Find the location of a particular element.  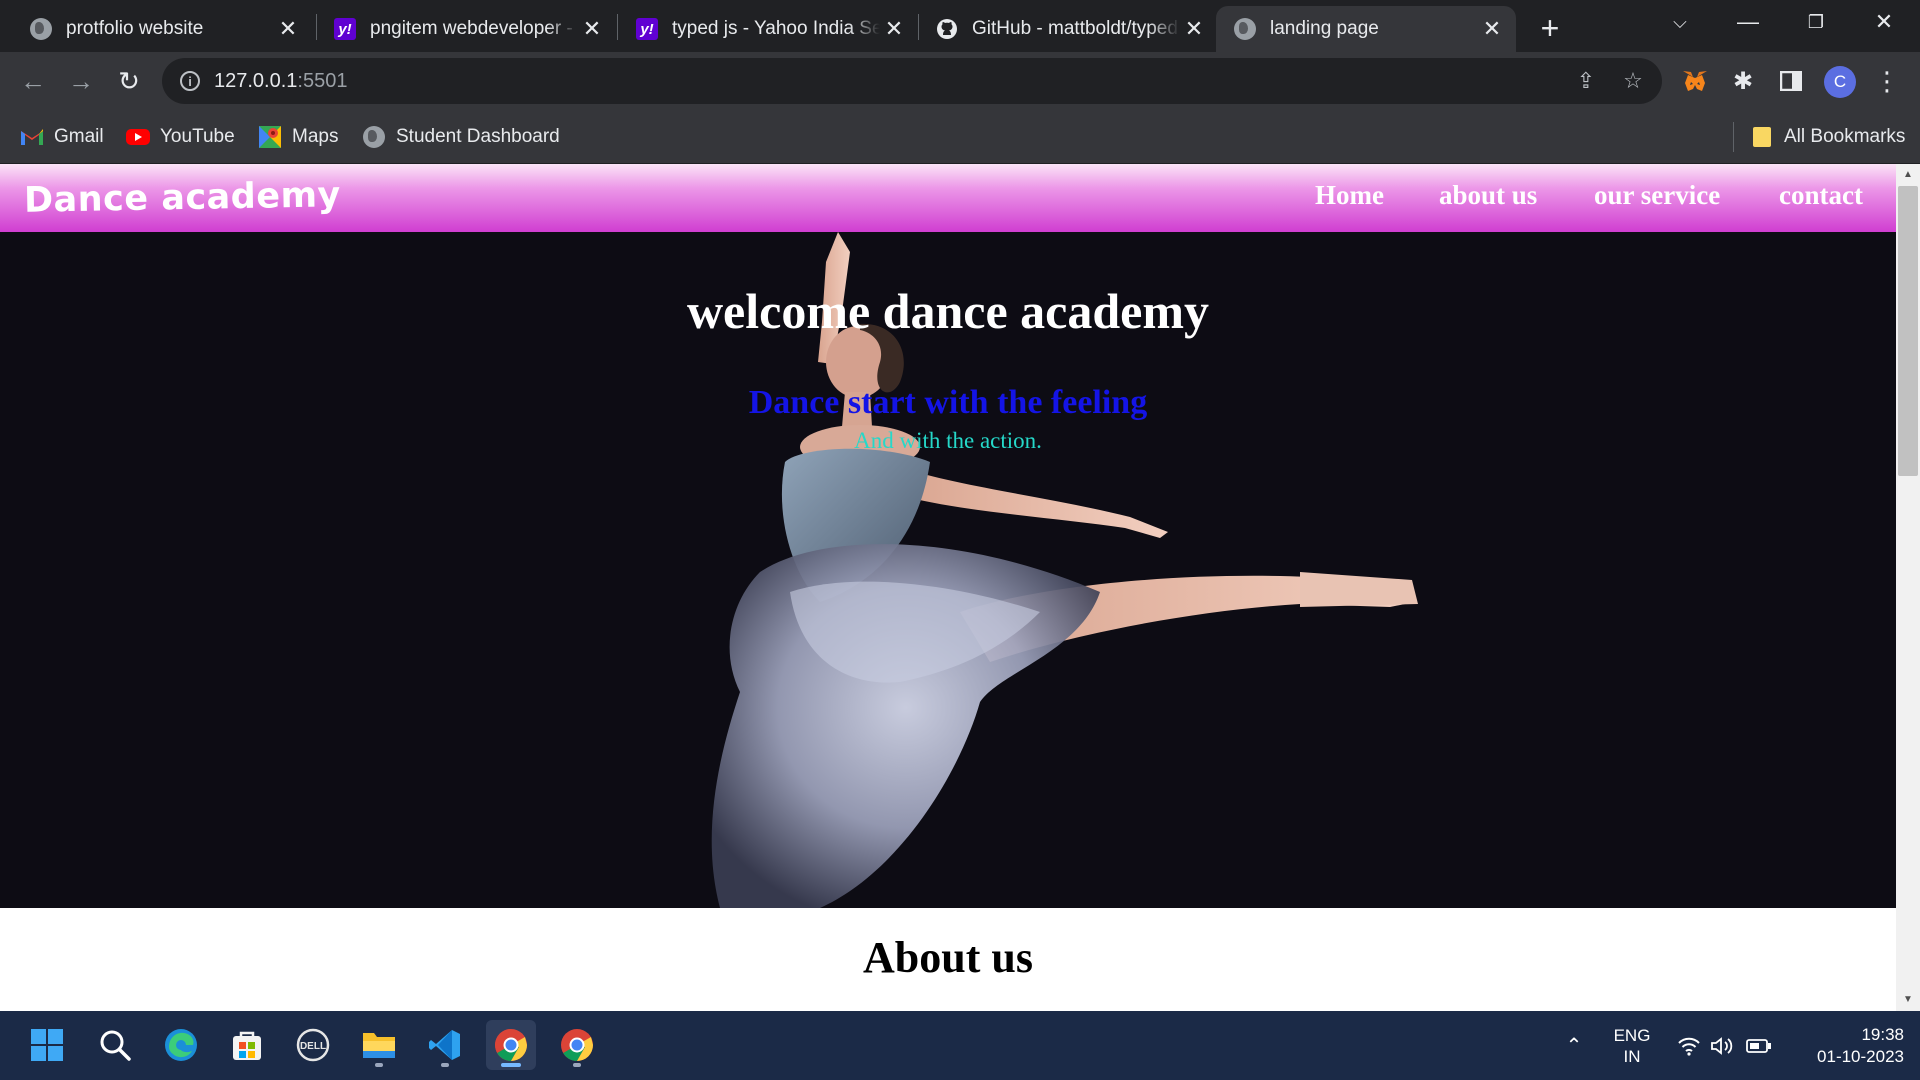

bookmark-maps: Maps is located at coordinates (298, 137).